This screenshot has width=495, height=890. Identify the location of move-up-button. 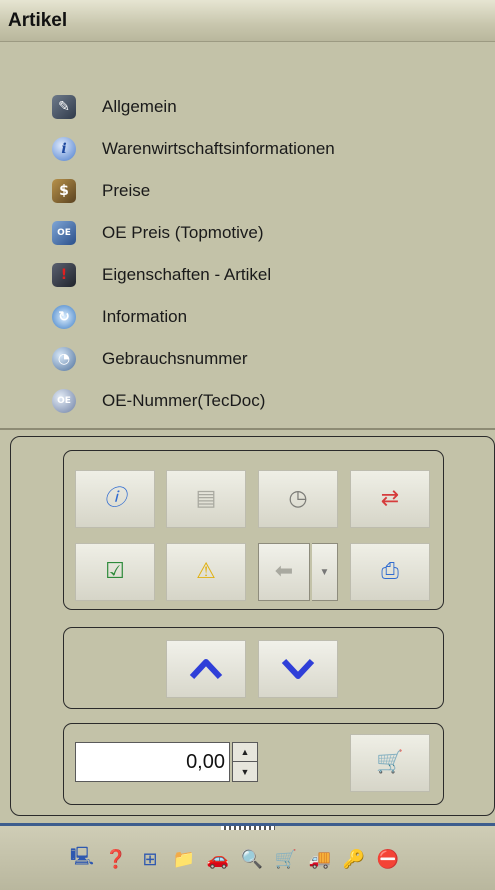
(206, 669).